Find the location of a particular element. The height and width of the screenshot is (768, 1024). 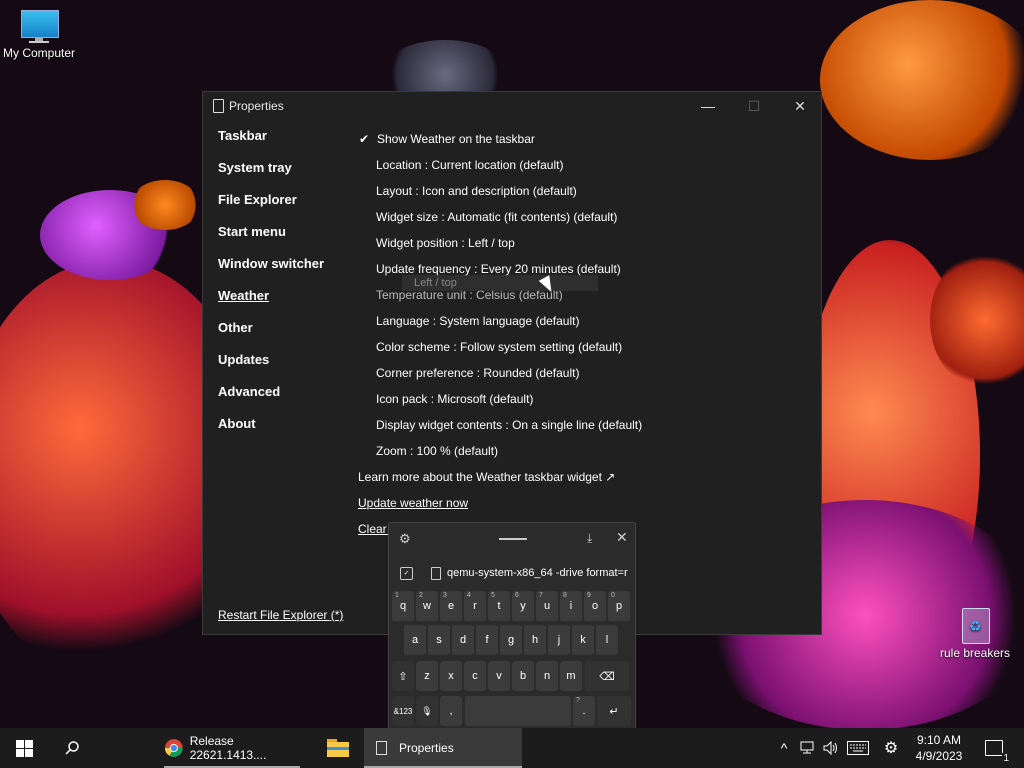

search-button is located at coordinates (72, 748).